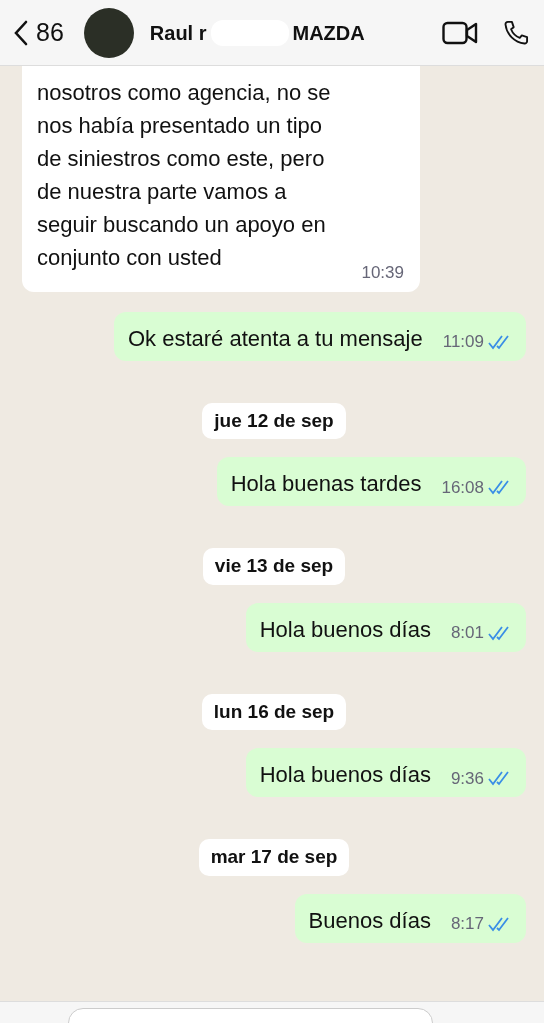 The image size is (544, 1023). I want to click on date-label: lun 16 de sep, so click(274, 711).